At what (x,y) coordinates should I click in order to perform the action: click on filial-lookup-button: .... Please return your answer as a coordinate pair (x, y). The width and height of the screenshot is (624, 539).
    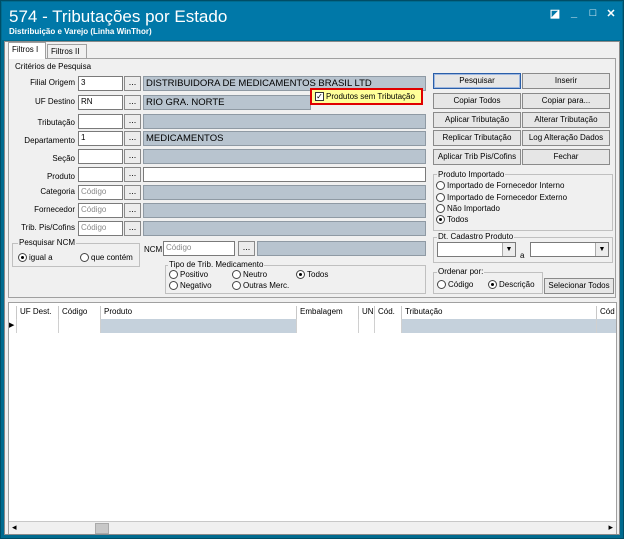
    Looking at the image, I should click on (132, 83).